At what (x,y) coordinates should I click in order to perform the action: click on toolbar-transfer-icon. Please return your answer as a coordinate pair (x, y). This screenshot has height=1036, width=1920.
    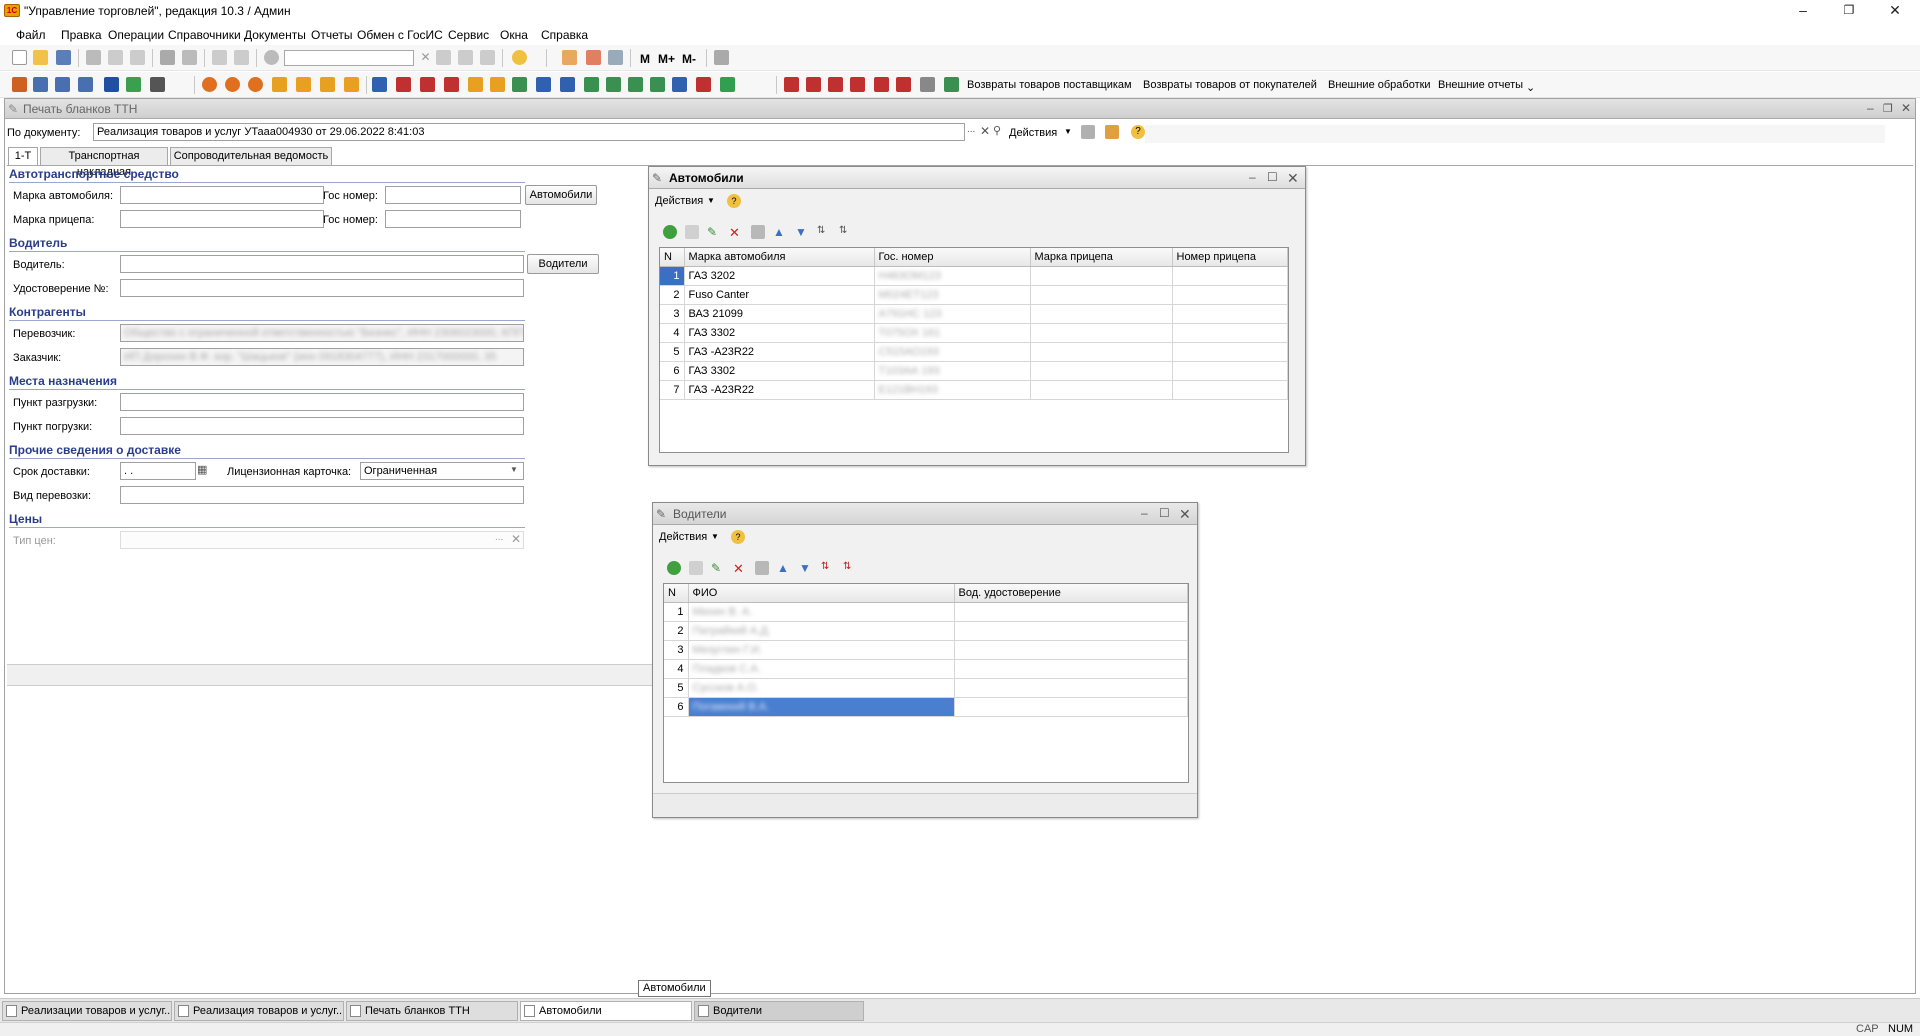
    Looking at the image, I should click on (567, 84).